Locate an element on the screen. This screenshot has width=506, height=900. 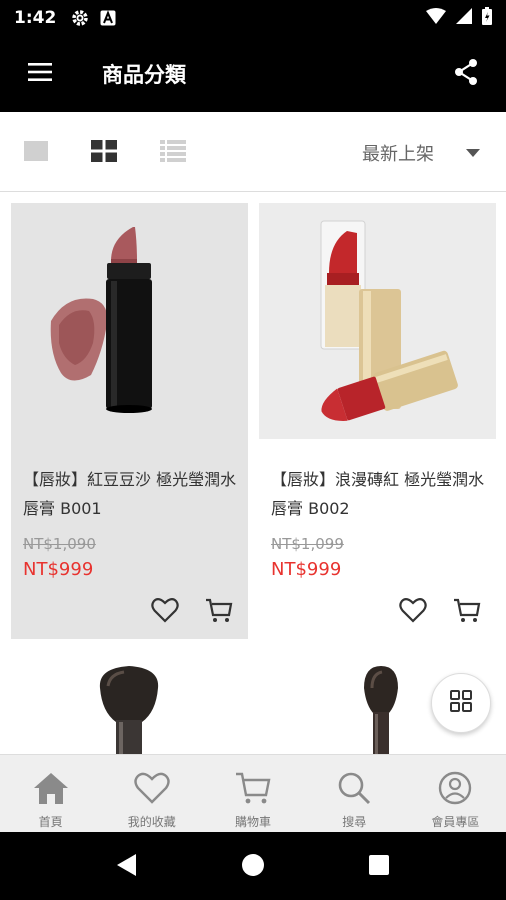
nav-item-favorites: 我的收藏 is located at coordinates (151, 793).